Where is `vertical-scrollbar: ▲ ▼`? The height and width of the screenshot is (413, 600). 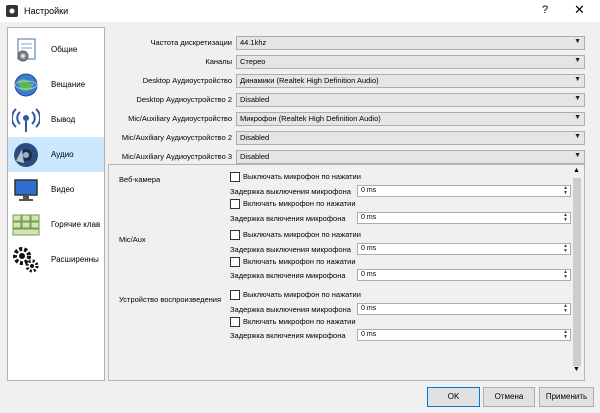
vertical-scrollbar: ▲ ▼ is located at coordinates (577, 272).